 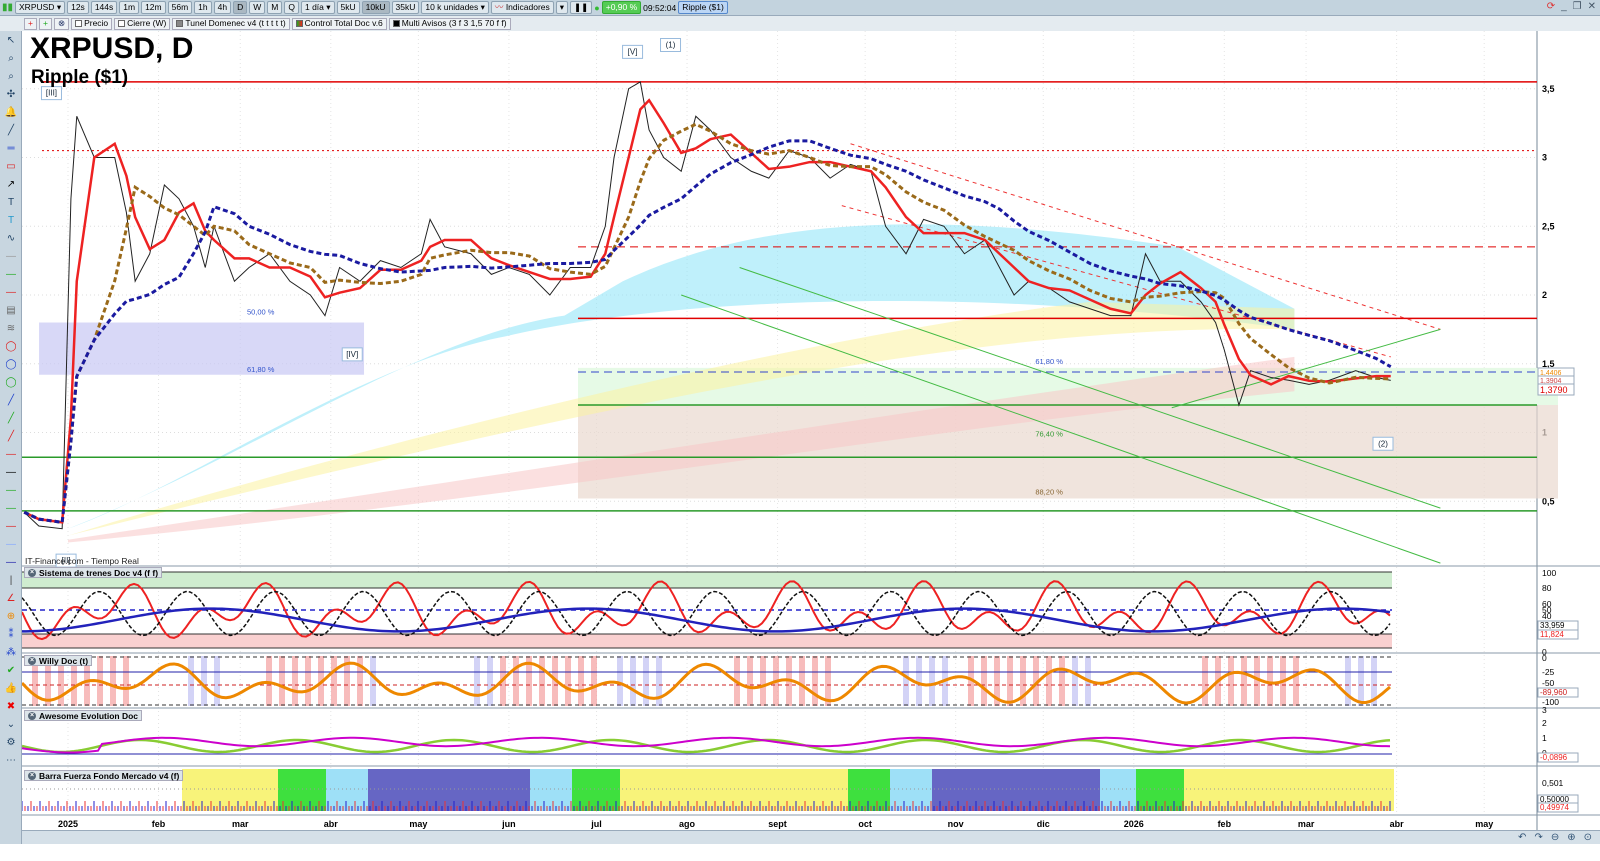 What do you see at coordinates (11, 634) in the screenshot?
I see `elliott-tool-icon: ⁑` at bounding box center [11, 634].